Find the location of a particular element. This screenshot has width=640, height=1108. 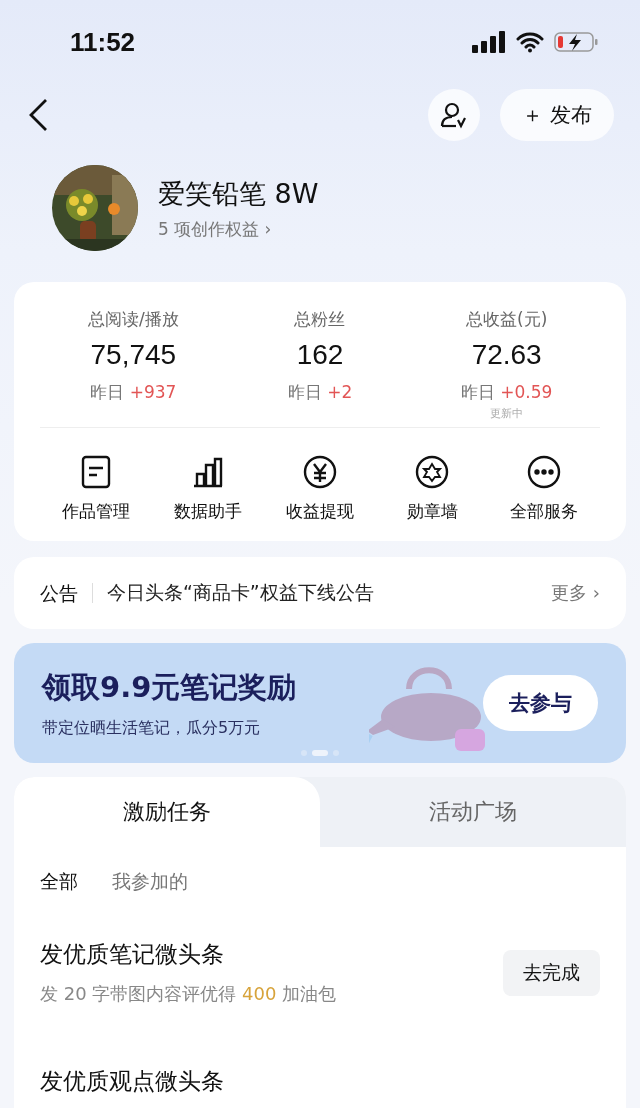

stat-label: 总阅读/播放 is located at coordinates (133, 319).